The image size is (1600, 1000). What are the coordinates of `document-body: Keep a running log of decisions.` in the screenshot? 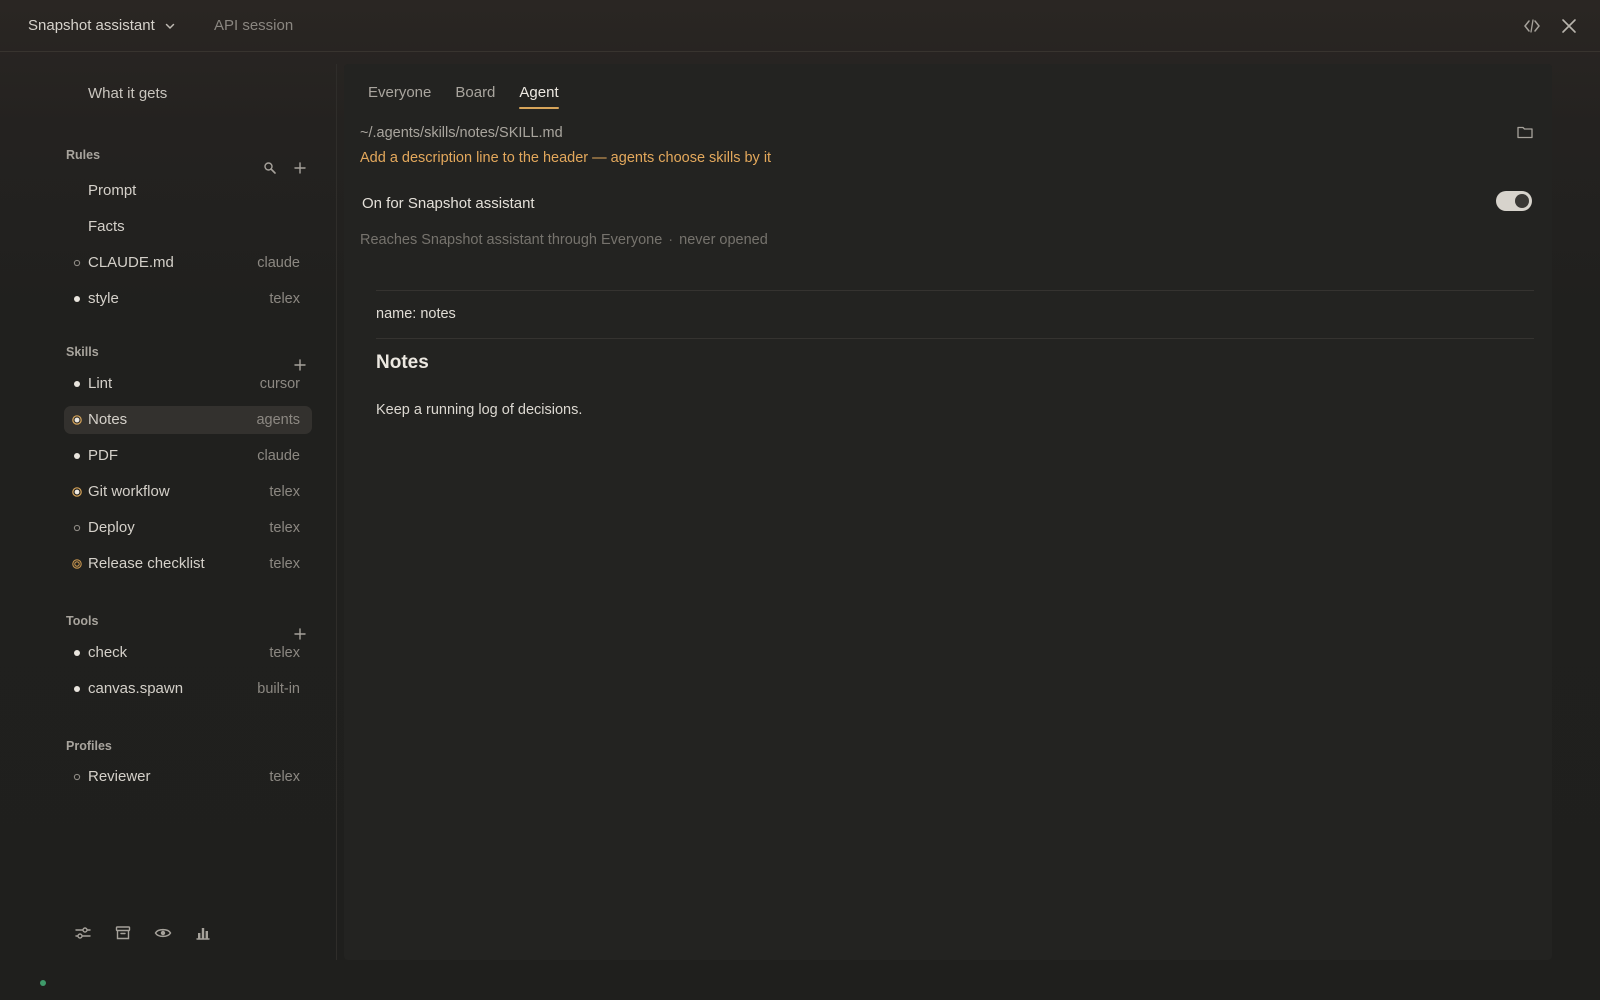 It's located at (479, 410).